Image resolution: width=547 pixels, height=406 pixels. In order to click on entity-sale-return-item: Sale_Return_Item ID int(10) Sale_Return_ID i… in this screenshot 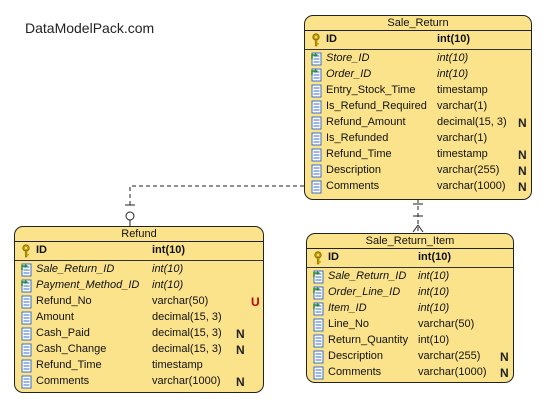, I will do `click(410, 308)`.